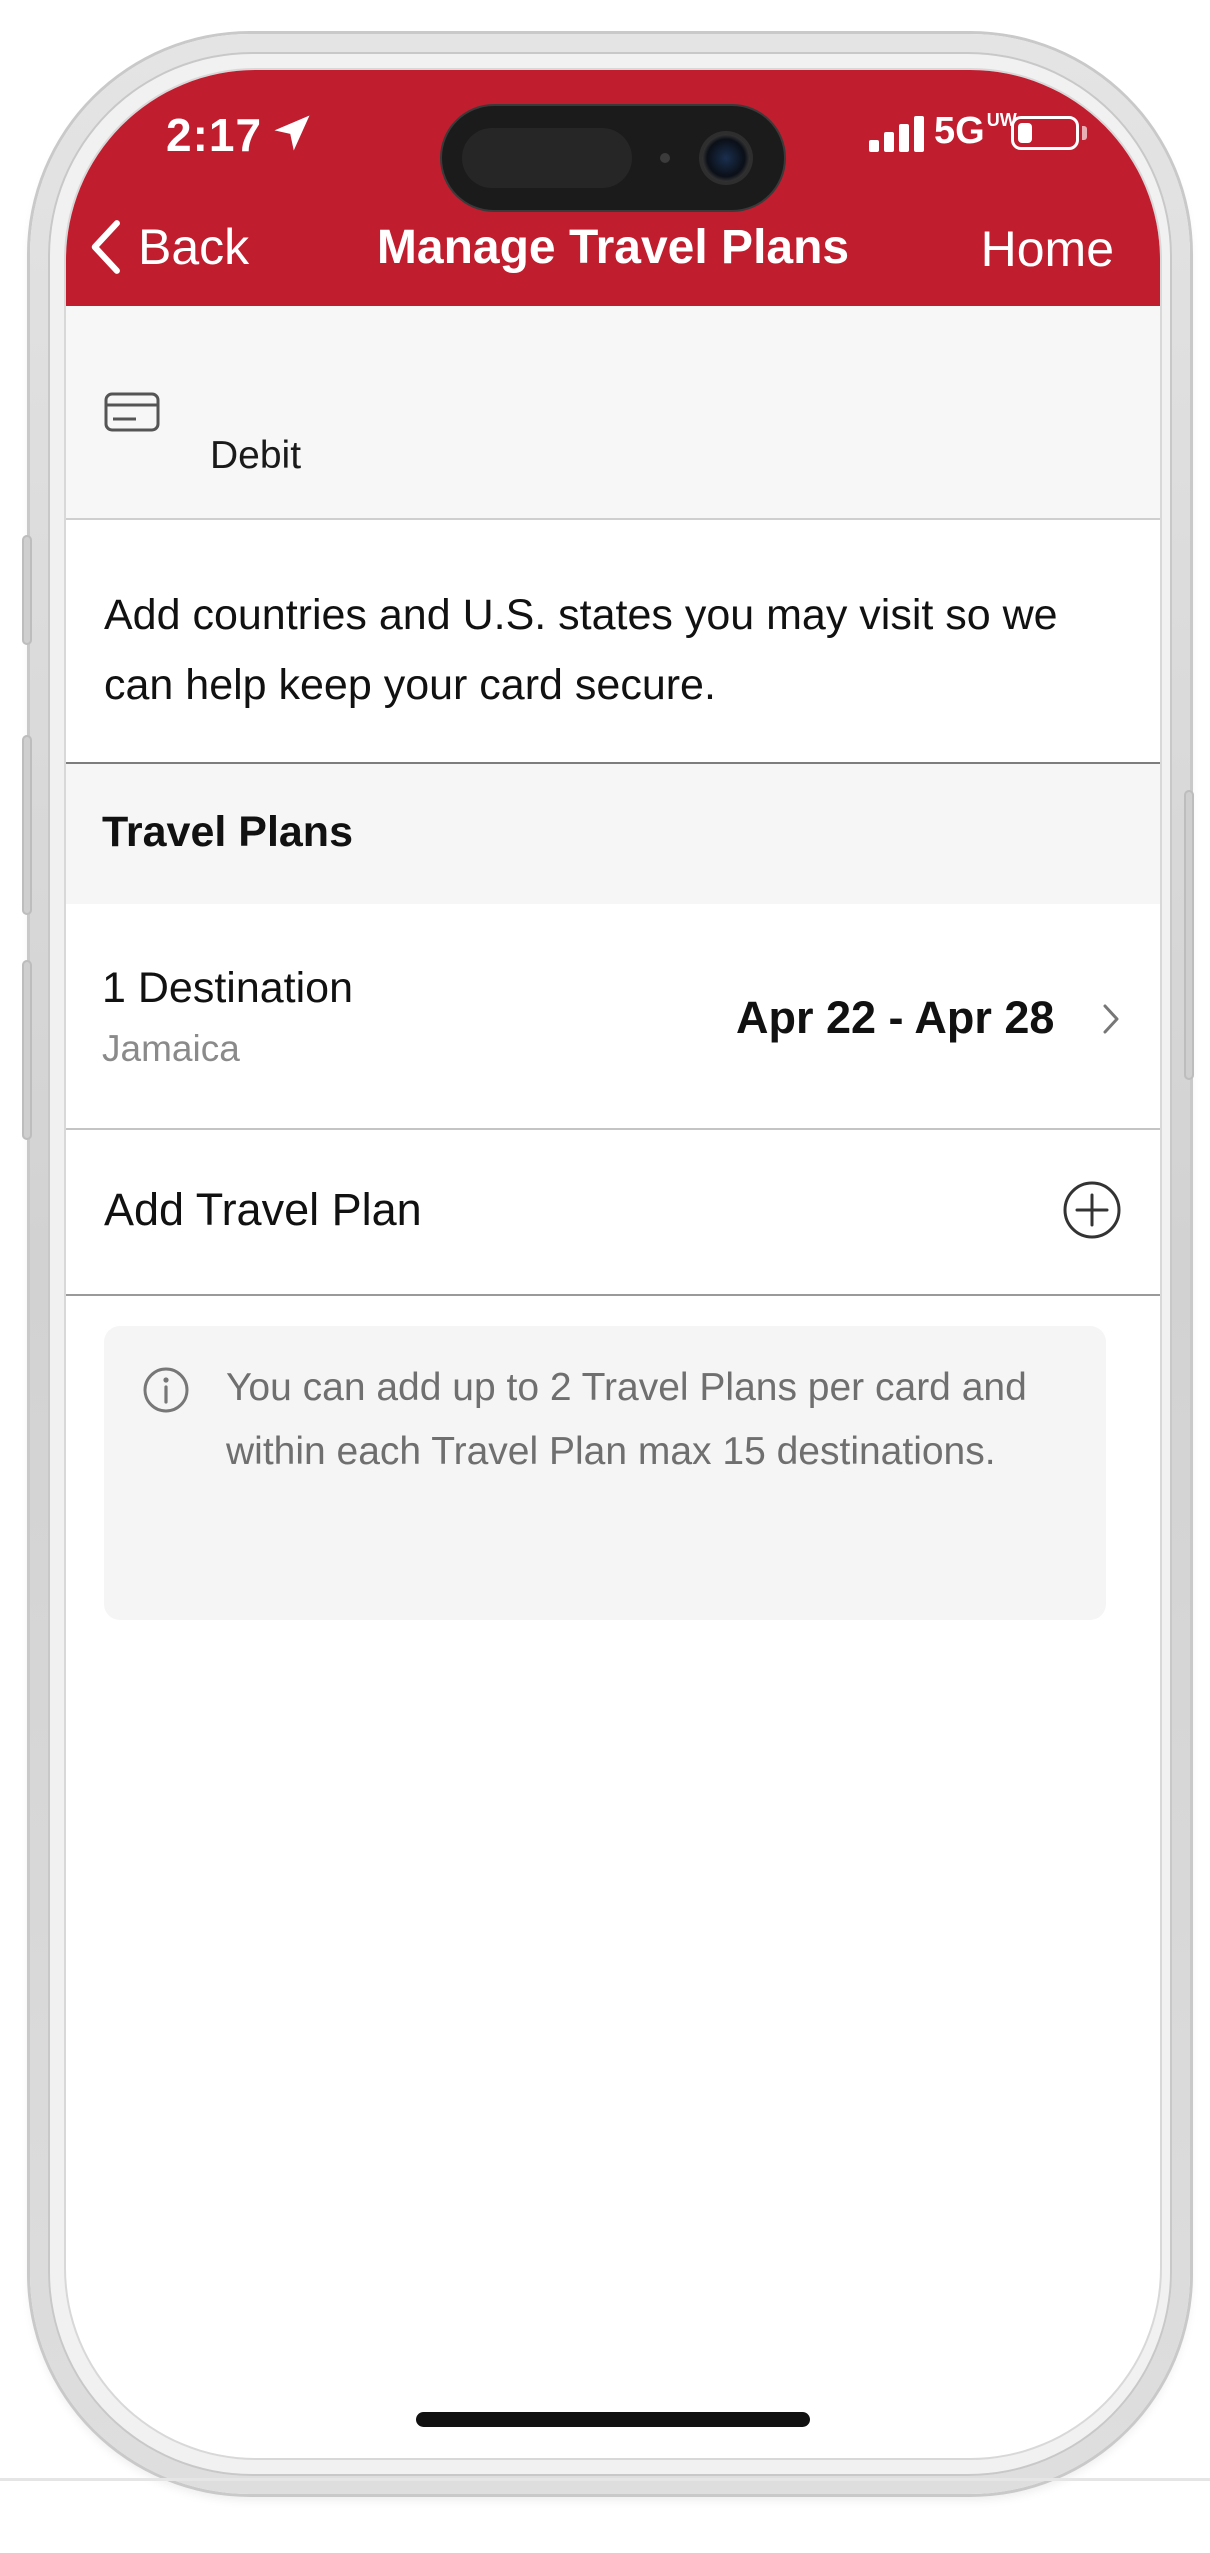 The width and height of the screenshot is (1210, 2553). I want to click on app-header: 2:17 5G UW Back Manage Travel Plans Home, so click(613, 188).